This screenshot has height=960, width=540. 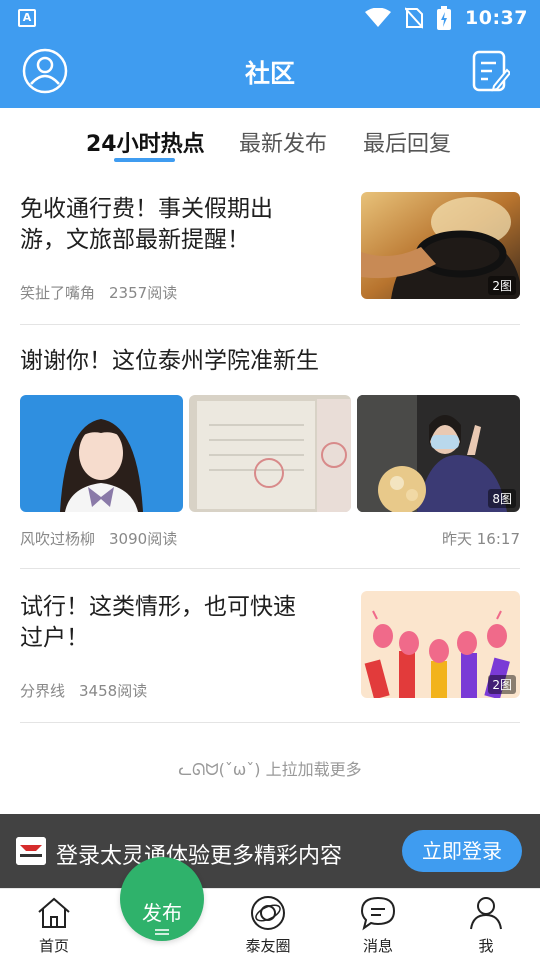 I want to click on post-reads: 2357阅读, so click(x=143, y=293).